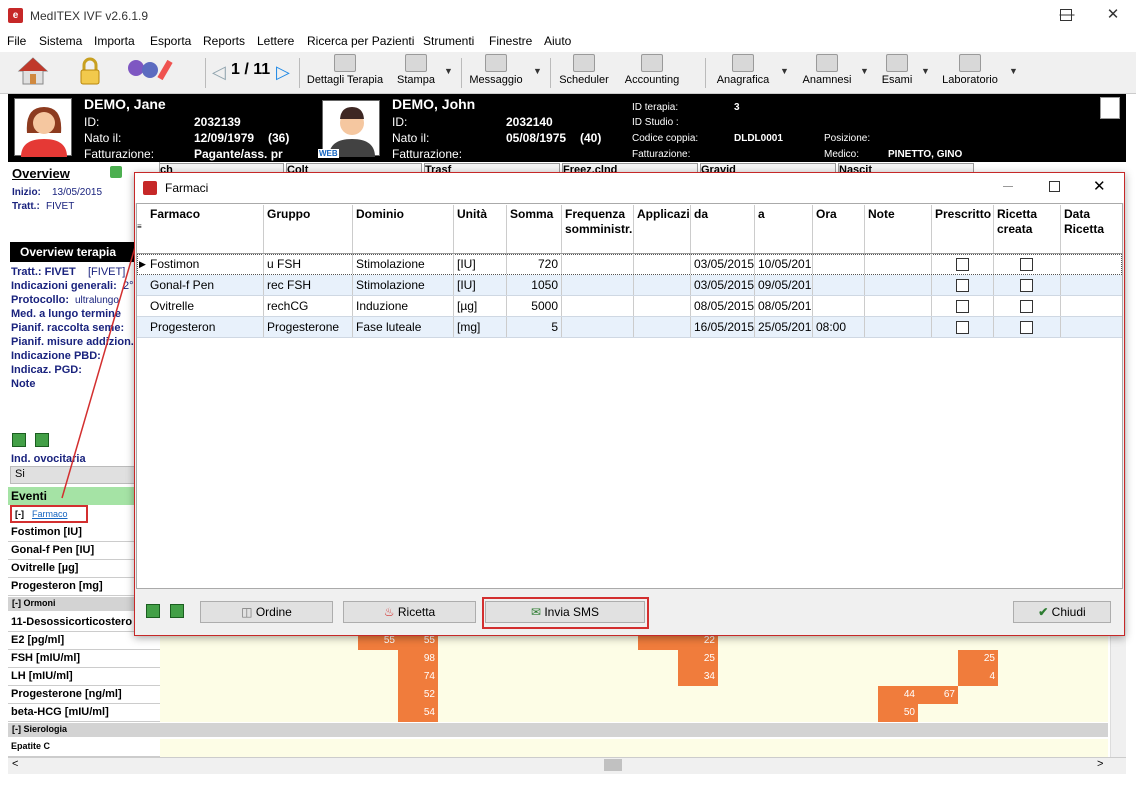  Describe the element at coordinates (416, 73) in the screenshot. I see `stampa-button: Stampa` at that location.